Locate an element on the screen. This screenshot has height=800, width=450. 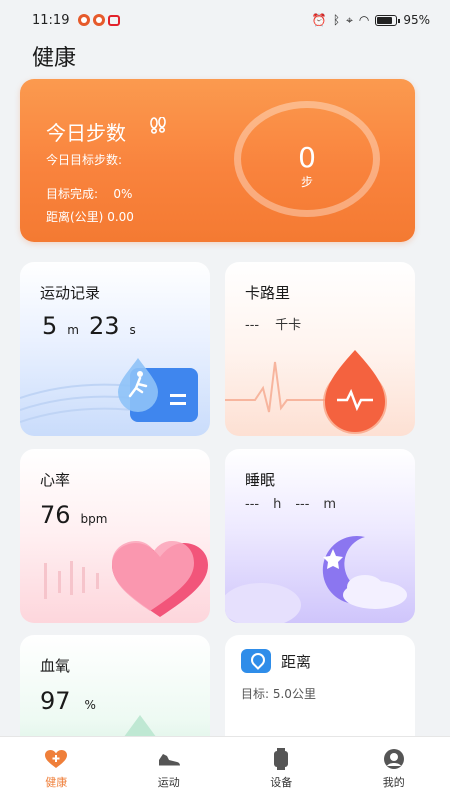
exercise-seconds: 23 is located at coordinates (104, 326).